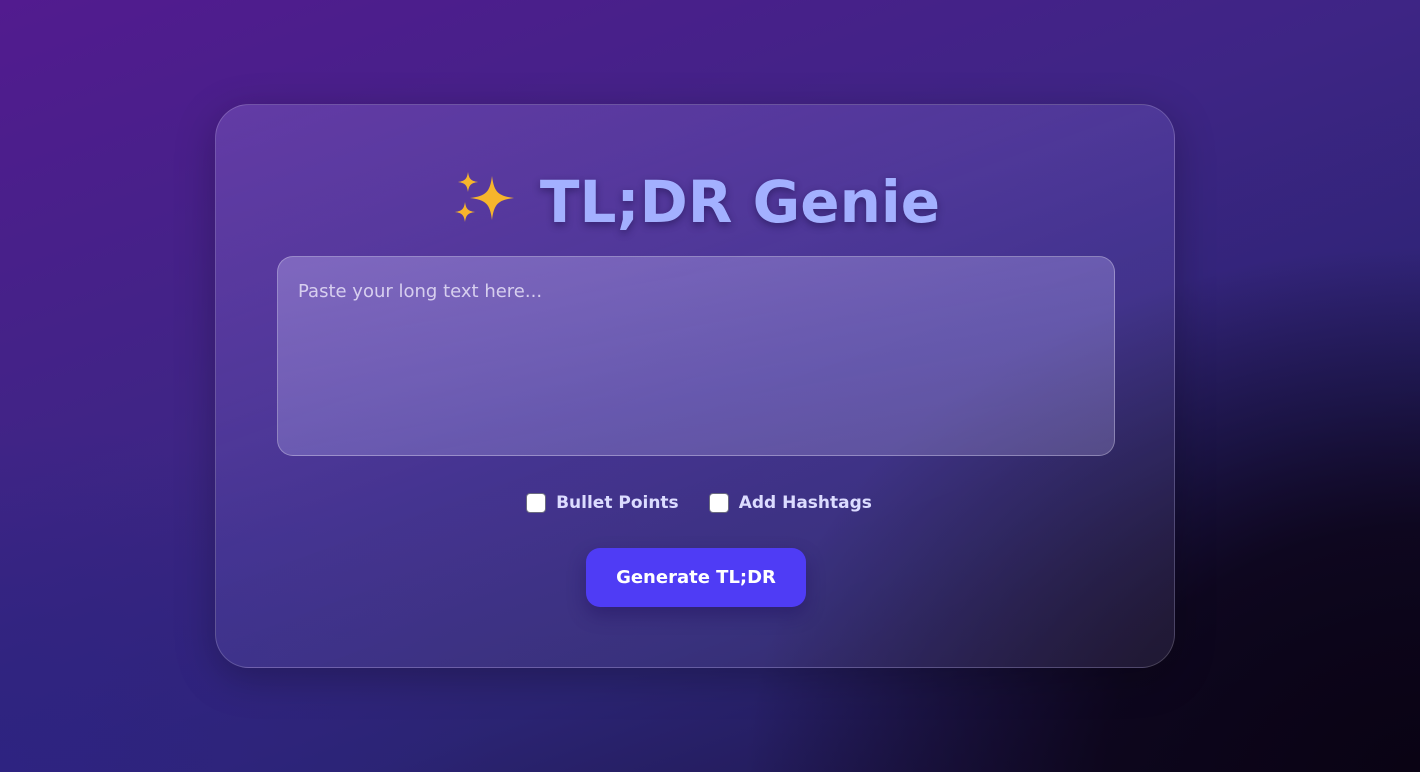 The width and height of the screenshot is (1420, 772). What do you see at coordinates (696, 577) in the screenshot?
I see `generate-tldr-button: Generate TL;DR` at bounding box center [696, 577].